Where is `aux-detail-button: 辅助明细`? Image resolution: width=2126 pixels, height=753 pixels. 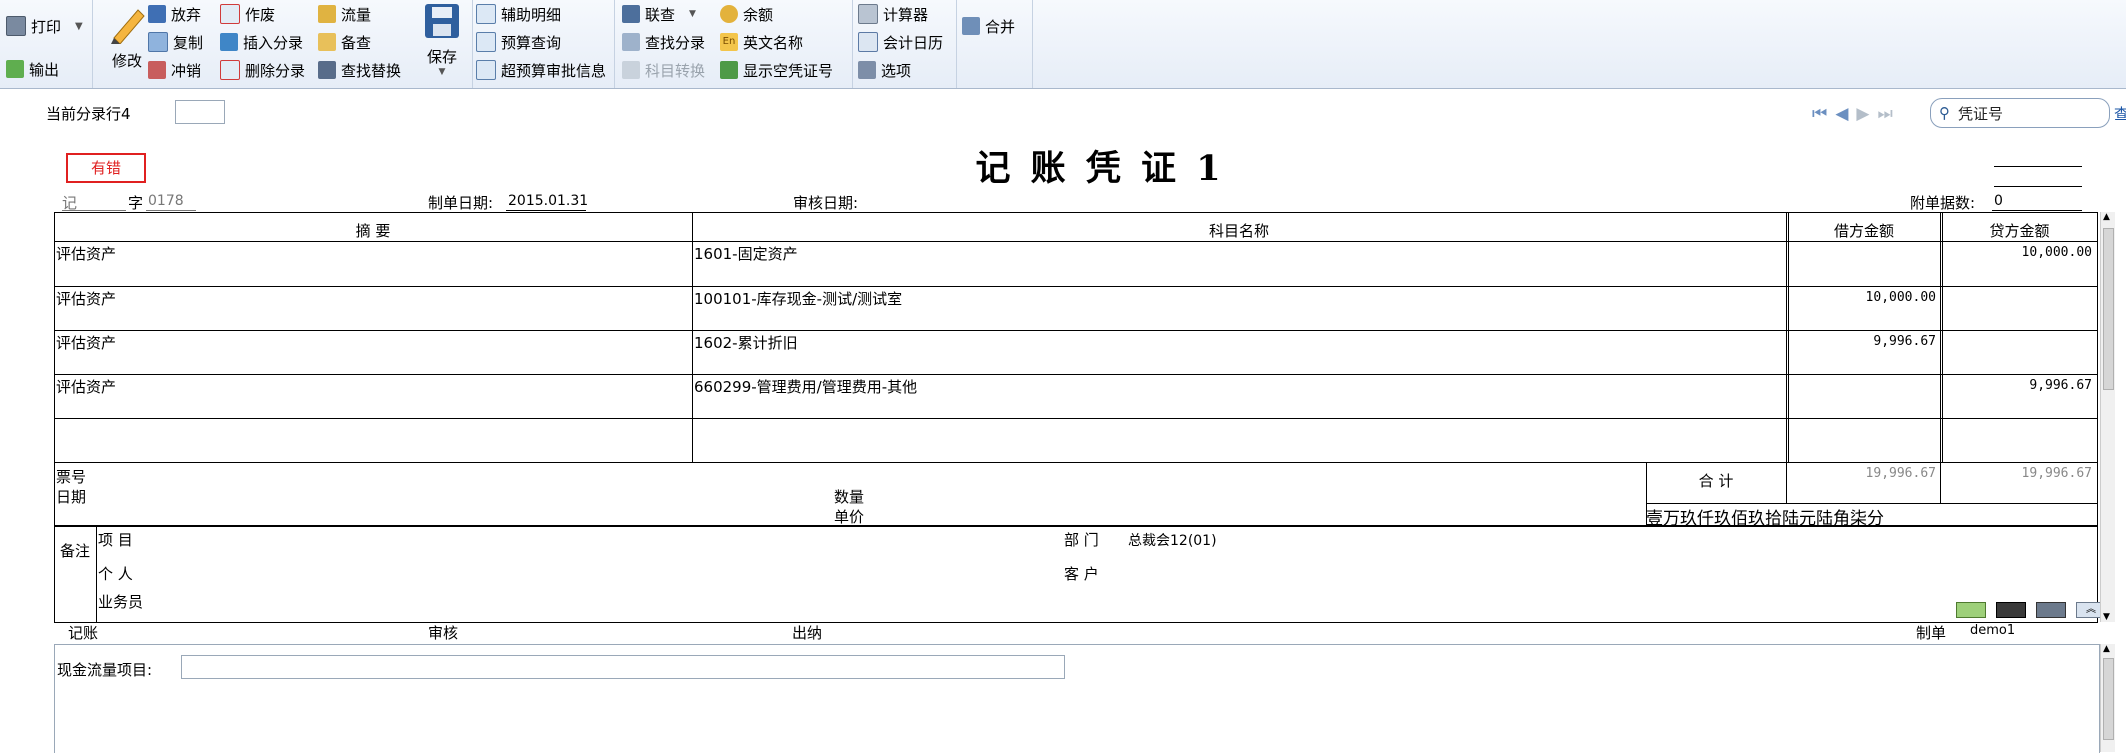 aux-detail-button: 辅助明细 is located at coordinates (518, 14).